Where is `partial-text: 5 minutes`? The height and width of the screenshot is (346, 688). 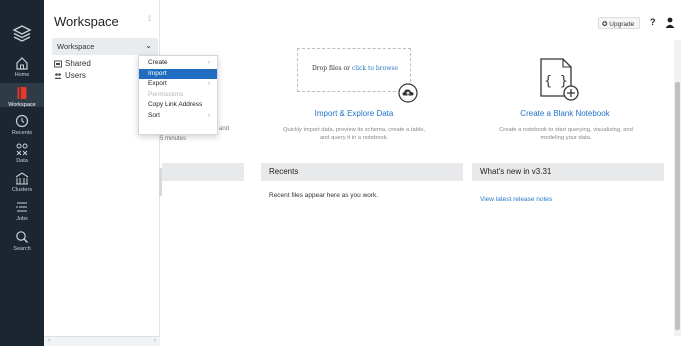
partial-text: 5 minutes is located at coordinates (173, 139).